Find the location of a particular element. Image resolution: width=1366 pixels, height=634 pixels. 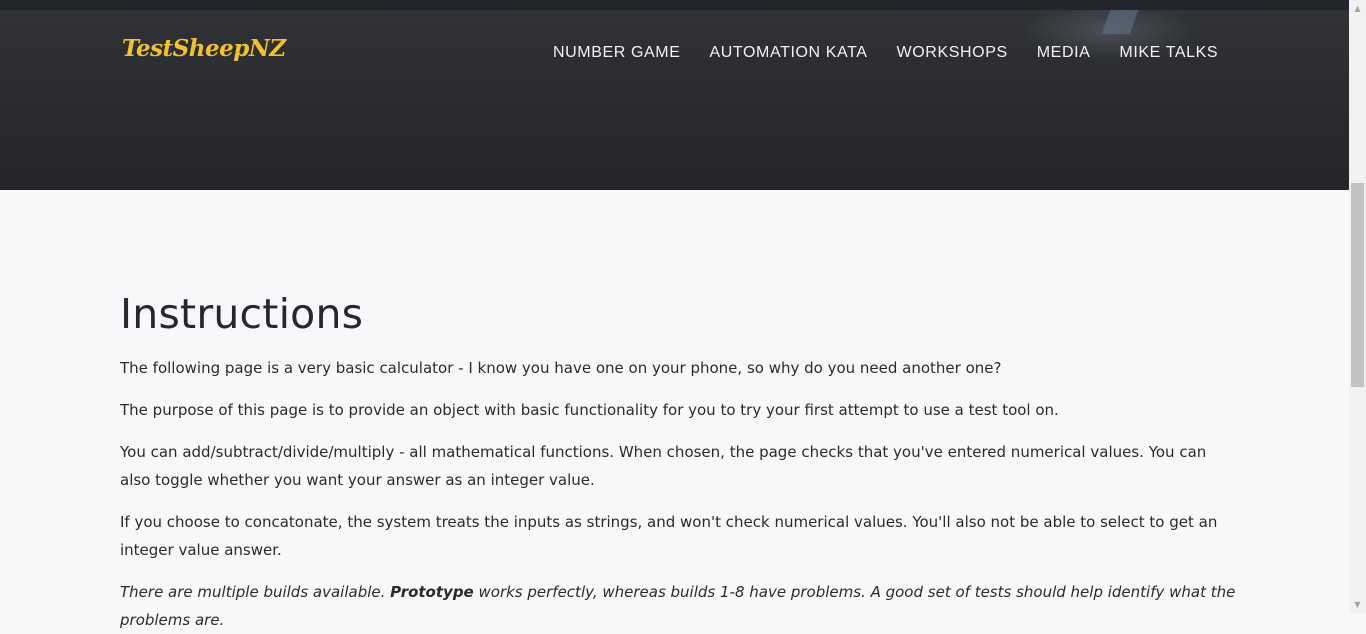

builds-note-prototype: Prototype is located at coordinates (432, 592).